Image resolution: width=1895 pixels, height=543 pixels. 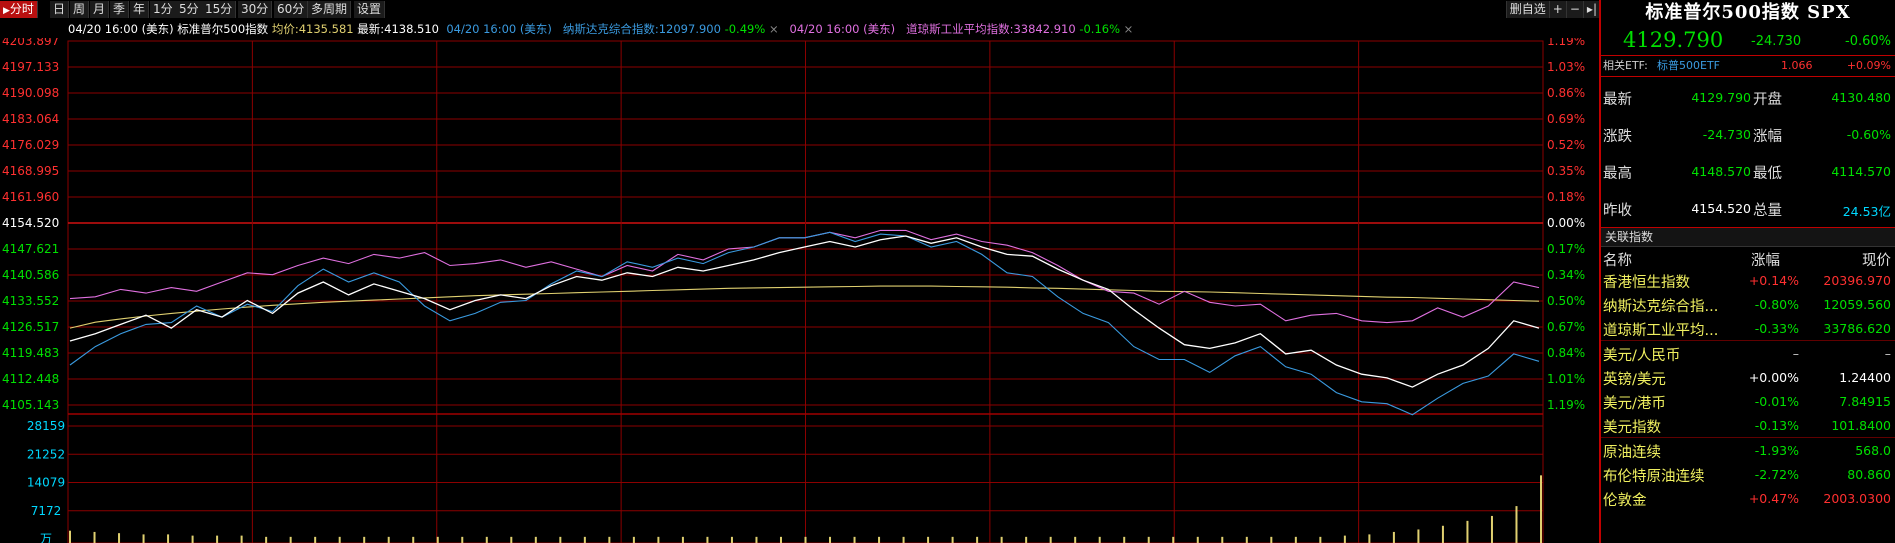 What do you see at coordinates (1748, 169) in the screenshot?
I see `stats-row: 最高 4148.570 最低 4114.570` at bounding box center [1748, 169].